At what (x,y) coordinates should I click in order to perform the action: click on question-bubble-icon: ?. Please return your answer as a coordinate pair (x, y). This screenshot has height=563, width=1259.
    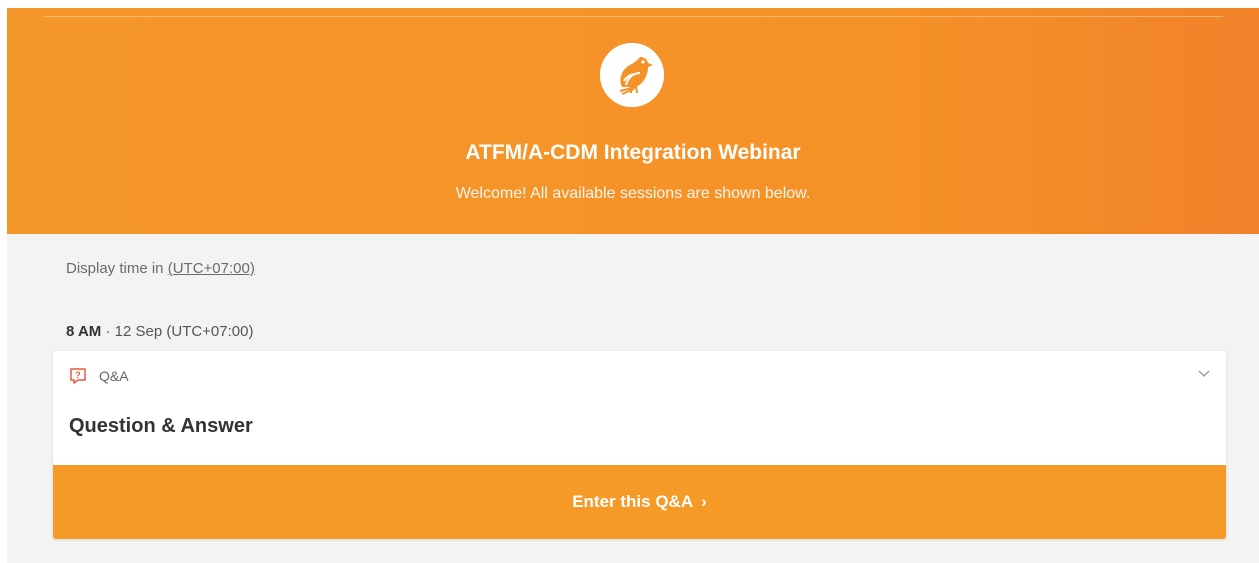
    Looking at the image, I should click on (78, 376).